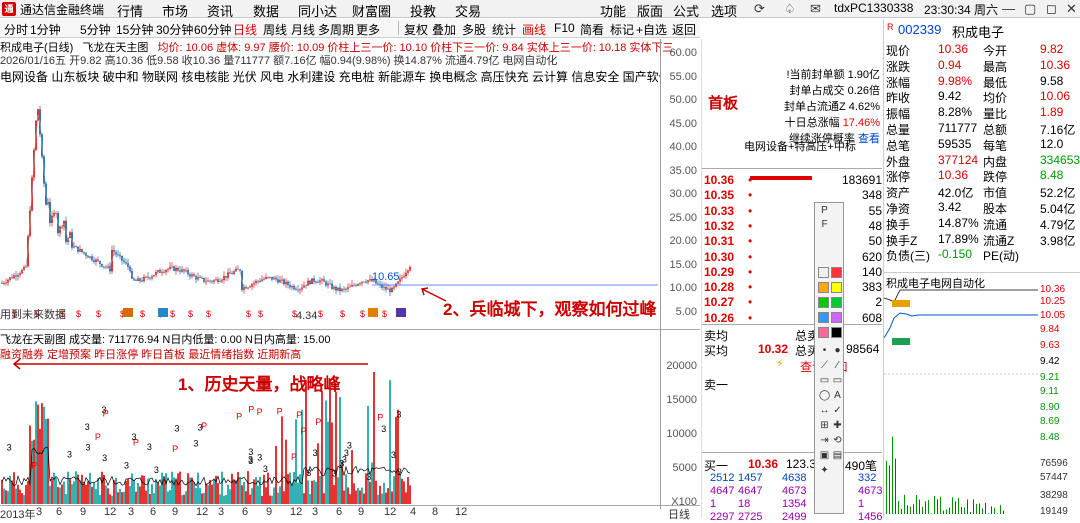  I want to click on refresh-icon: ⟳, so click(759, 9).